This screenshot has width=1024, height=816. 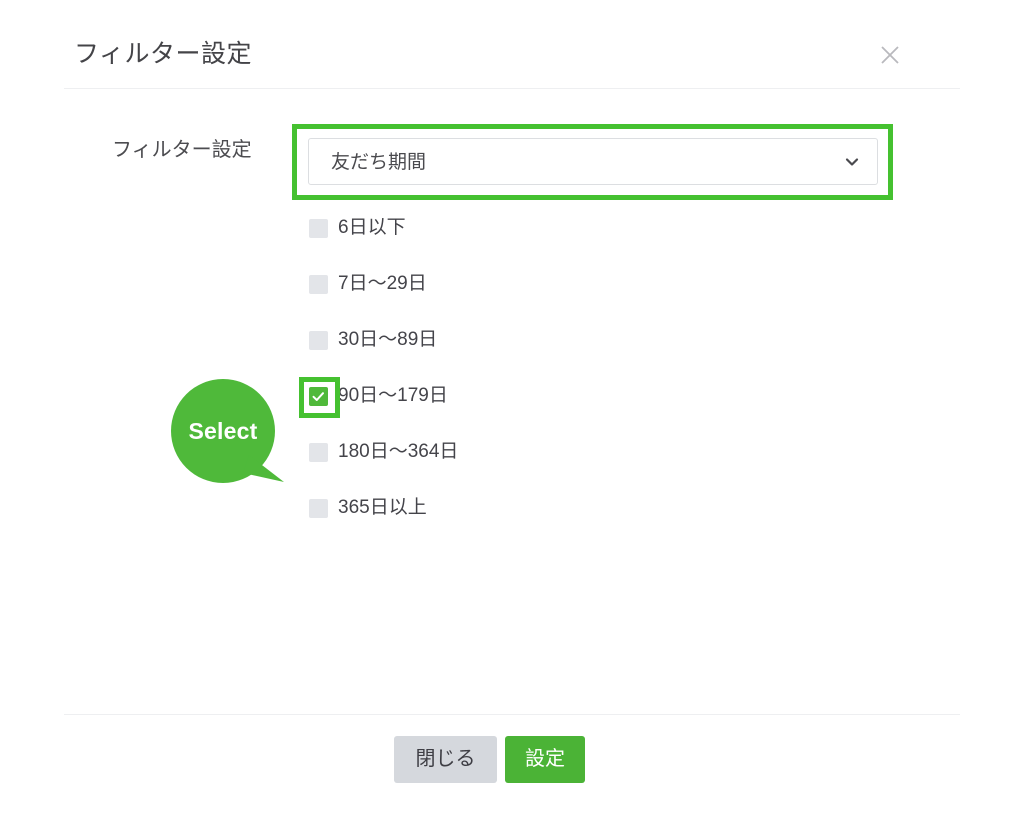 What do you see at coordinates (382, 507) in the screenshot?
I see `filter-option-label: 365日以上` at bounding box center [382, 507].